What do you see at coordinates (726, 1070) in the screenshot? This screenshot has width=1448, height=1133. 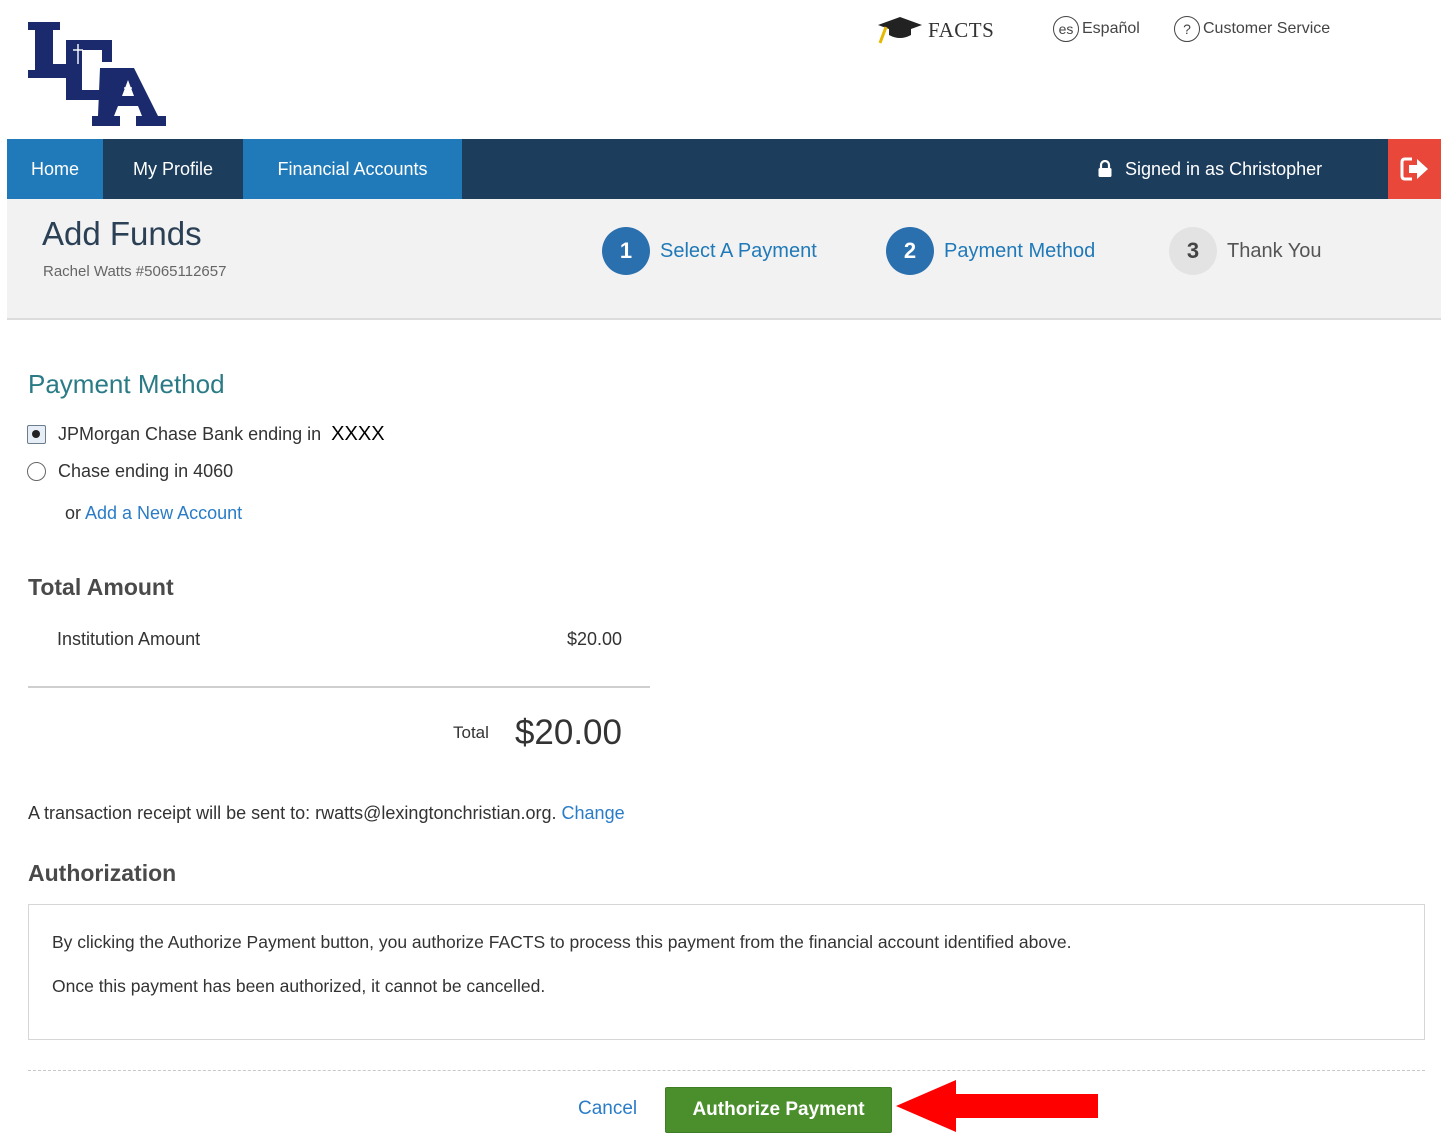 I see `divider` at bounding box center [726, 1070].